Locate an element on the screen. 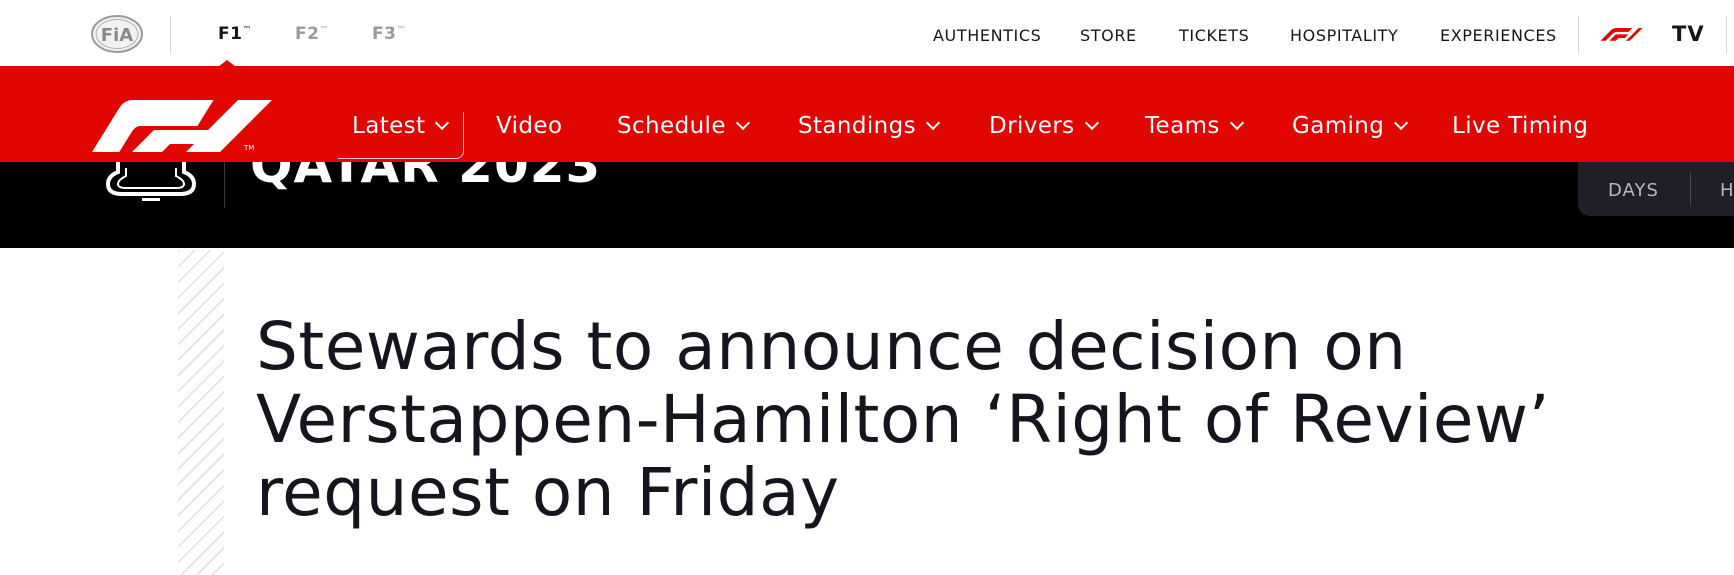 The image size is (1734, 575). nav-label: Gaming is located at coordinates (1338, 126).